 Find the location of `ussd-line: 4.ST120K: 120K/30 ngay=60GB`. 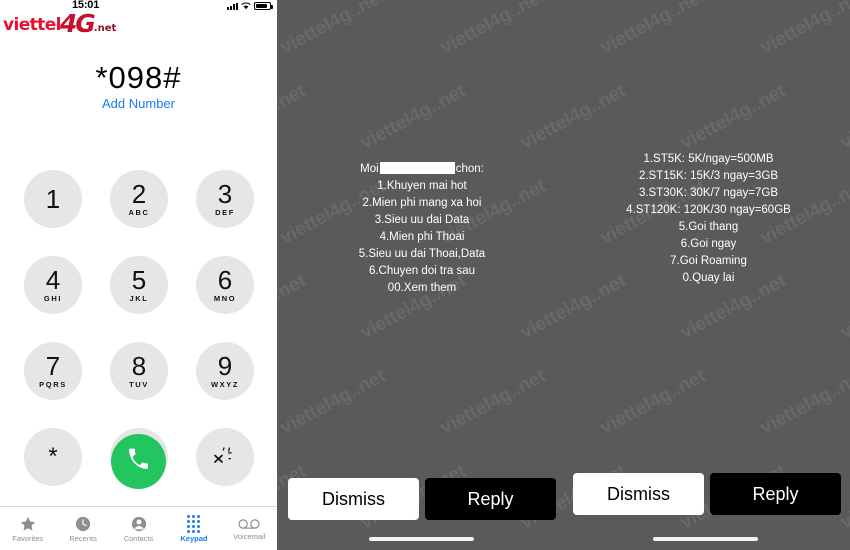

ussd-line: 4.ST120K: 120K/30 ngay=60GB is located at coordinates (708, 210).